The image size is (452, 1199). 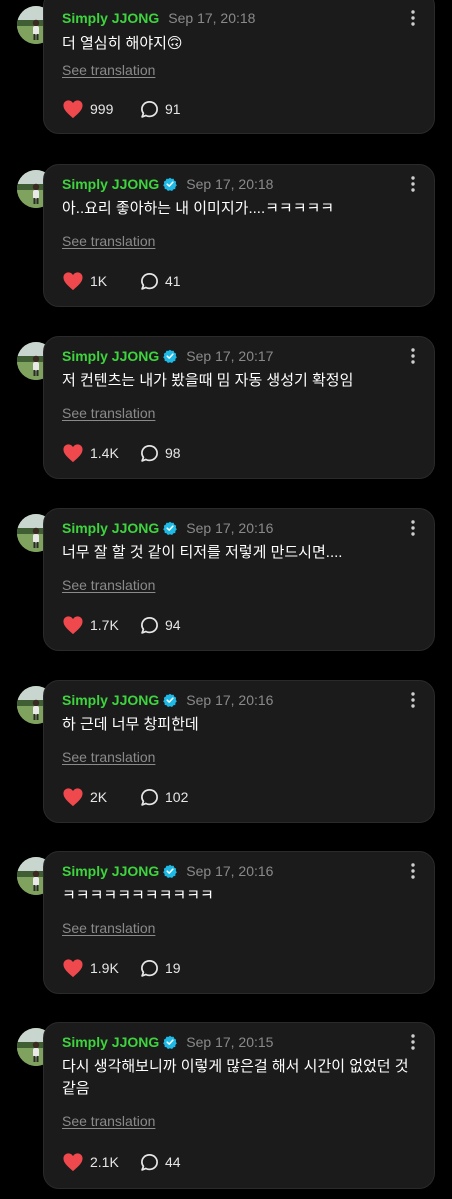 I want to click on post-actions: 1.4K 98, so click(x=121, y=453).